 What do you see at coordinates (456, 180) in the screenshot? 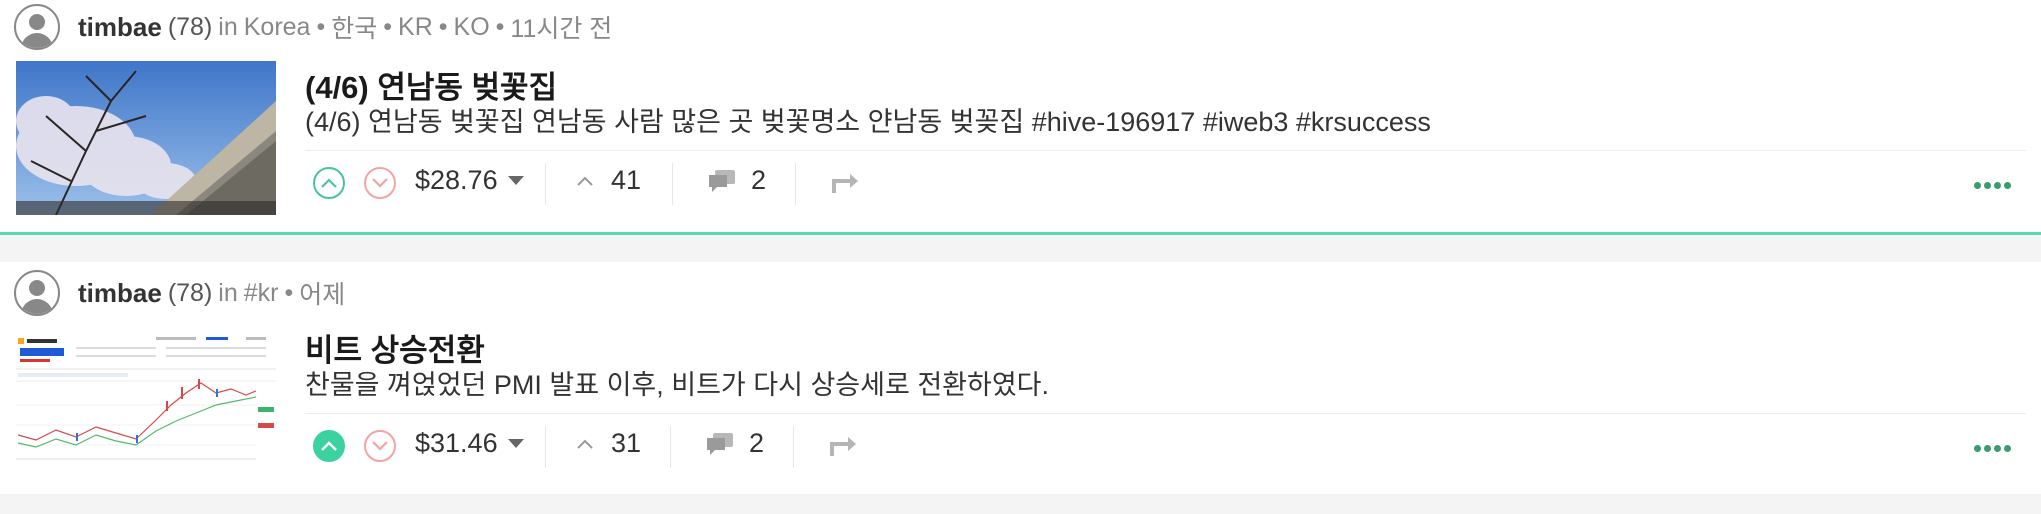
I see `payout-value: $28.76` at bounding box center [456, 180].